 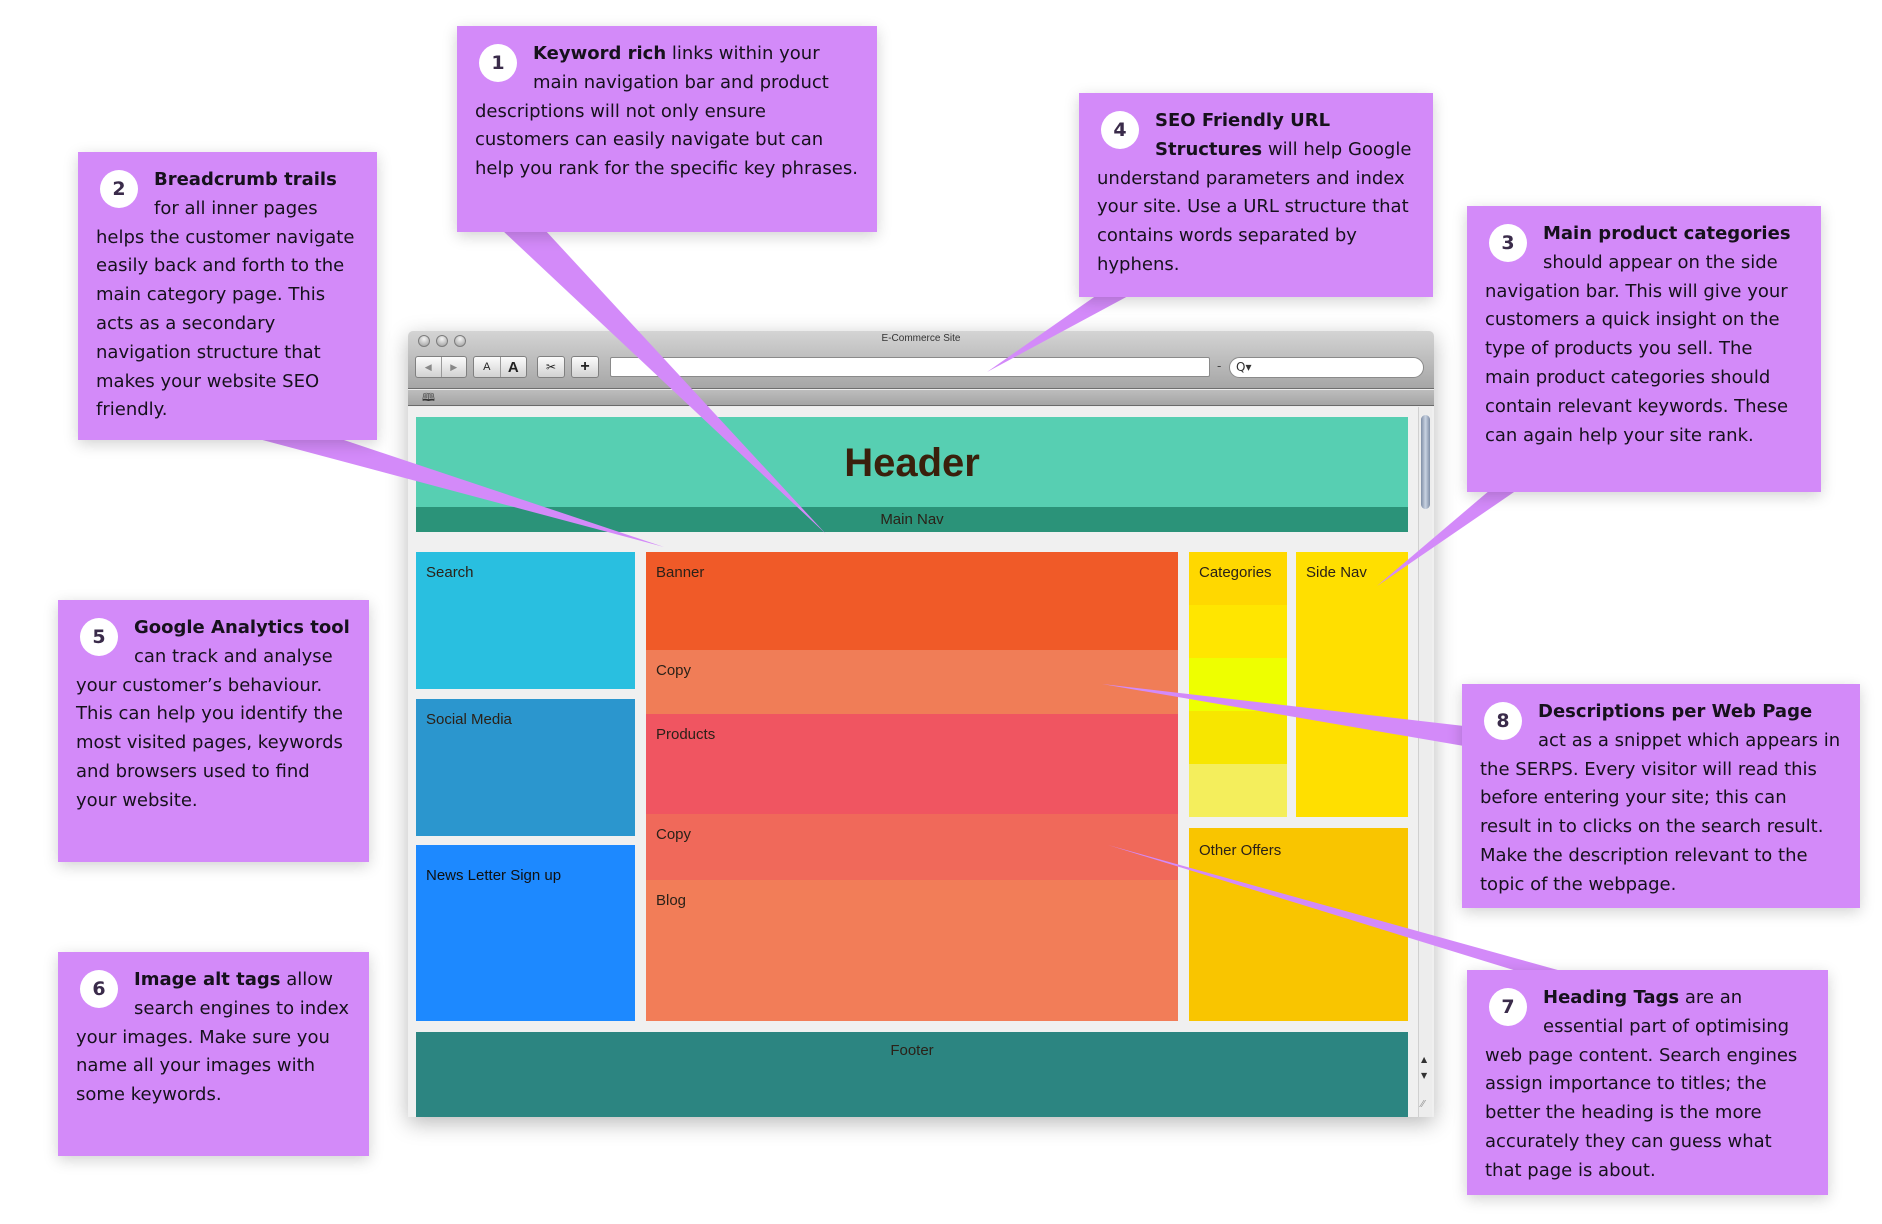 I want to click on wireframe-copy-bottom: Copy, so click(x=912, y=847).